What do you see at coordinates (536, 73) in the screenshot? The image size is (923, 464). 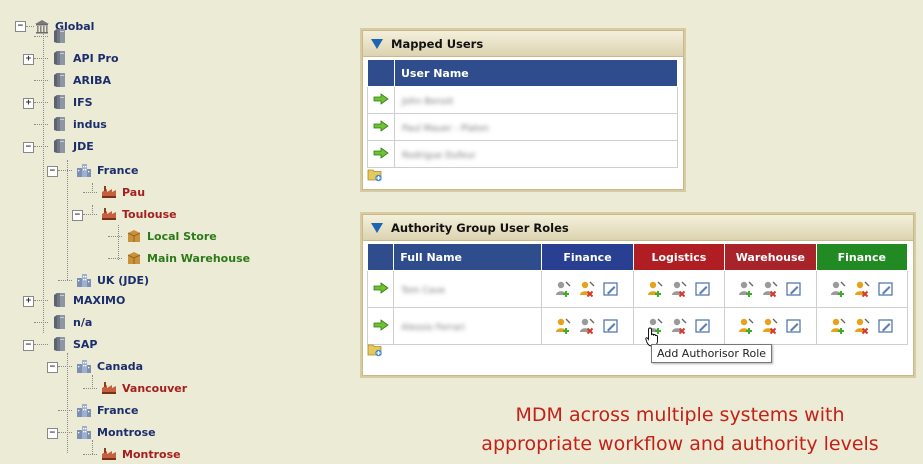 I see `column-header-user-name: User Name` at bounding box center [536, 73].